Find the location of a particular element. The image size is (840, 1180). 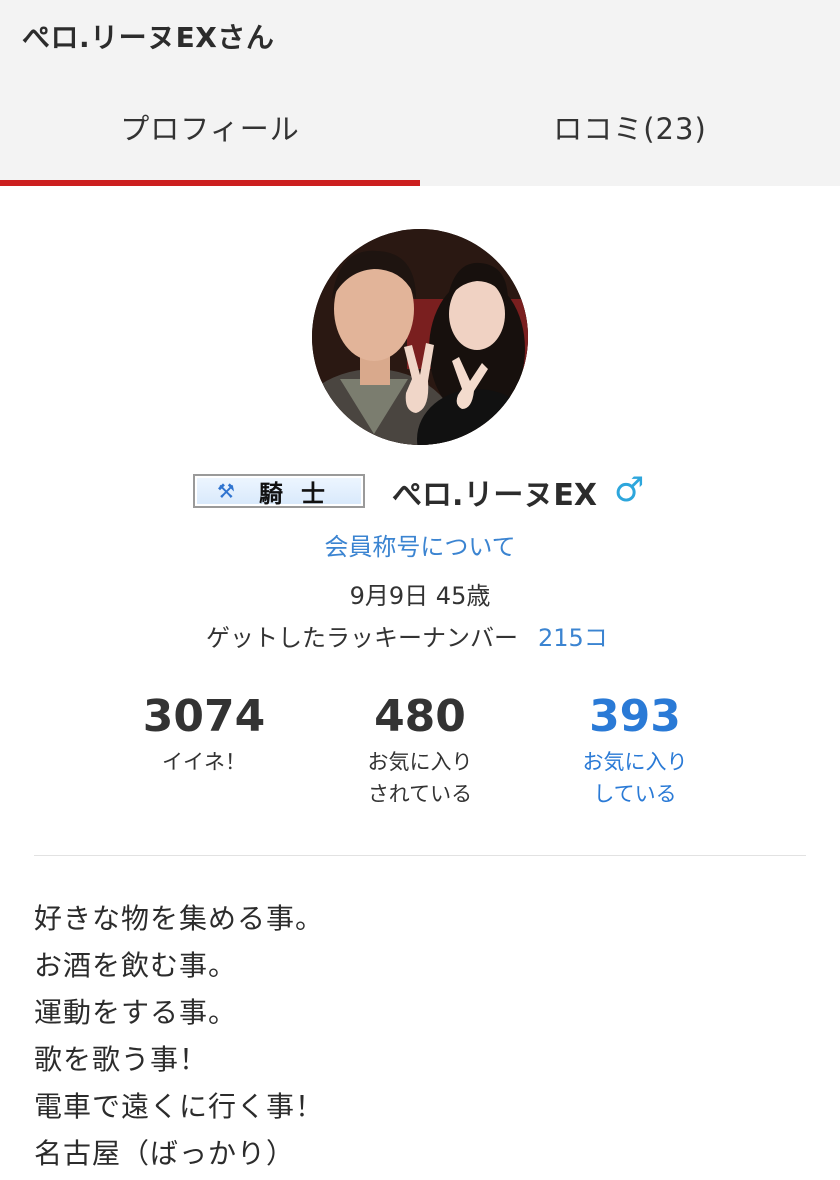

stat-favorited-by: 480 お気に入り されている is located at coordinates (420, 750).